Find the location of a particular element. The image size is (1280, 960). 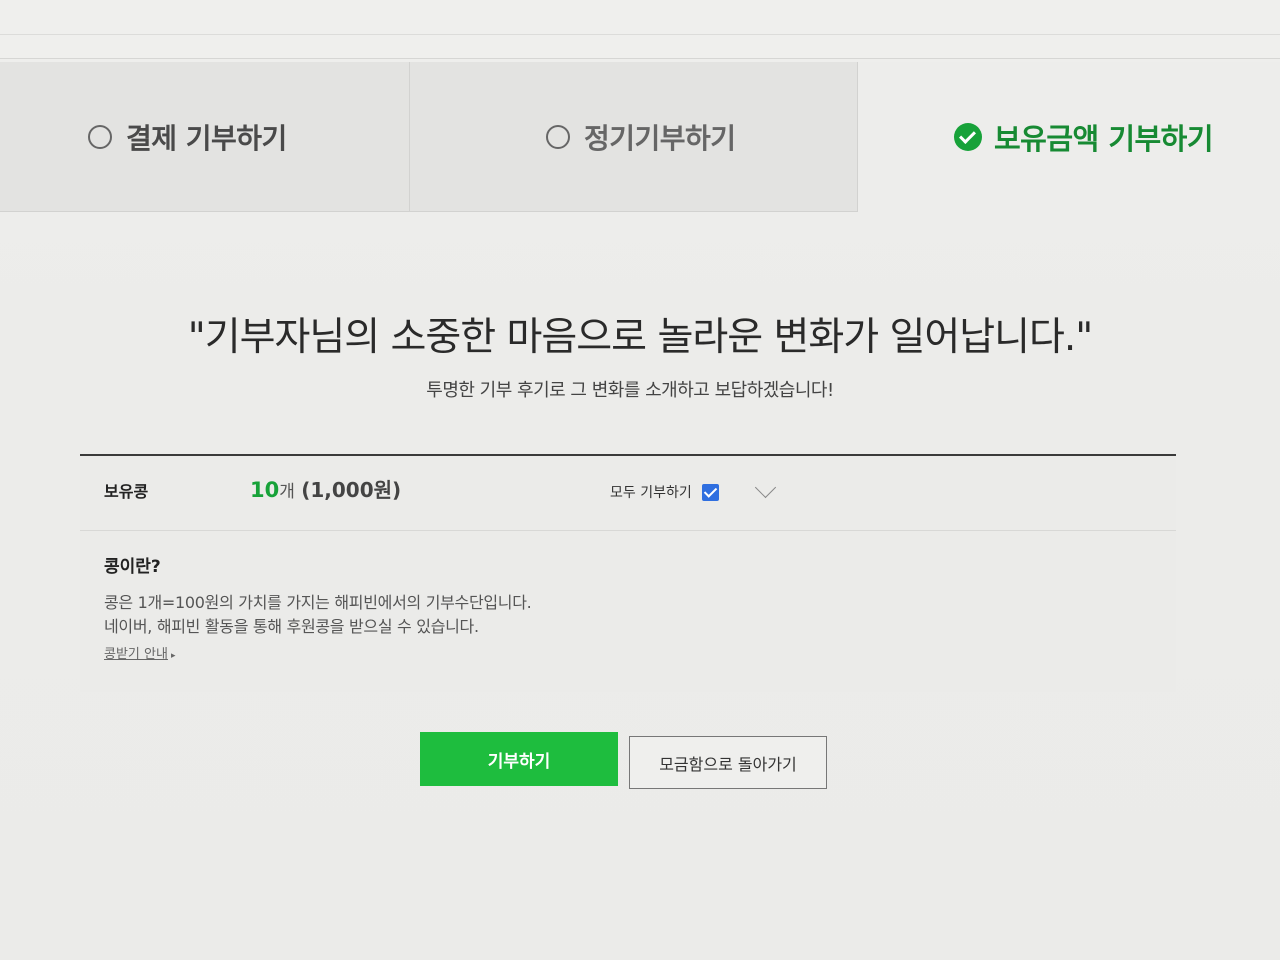

tab-balance-donation: 보유금액 기부하기 is located at coordinates (1069, 137).